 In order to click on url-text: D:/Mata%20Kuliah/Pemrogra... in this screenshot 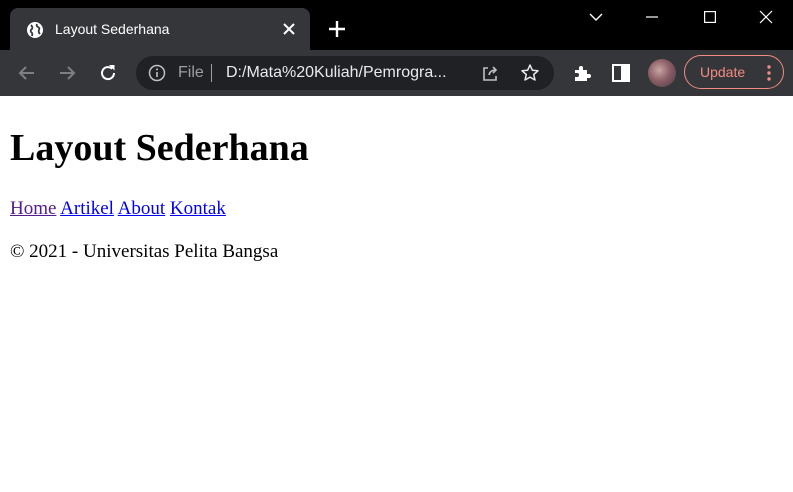, I will do `click(336, 73)`.